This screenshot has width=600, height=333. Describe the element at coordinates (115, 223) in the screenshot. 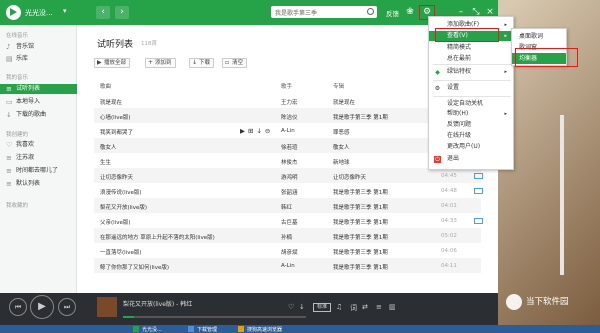

I see `song-title: 父亲(live版)` at that location.